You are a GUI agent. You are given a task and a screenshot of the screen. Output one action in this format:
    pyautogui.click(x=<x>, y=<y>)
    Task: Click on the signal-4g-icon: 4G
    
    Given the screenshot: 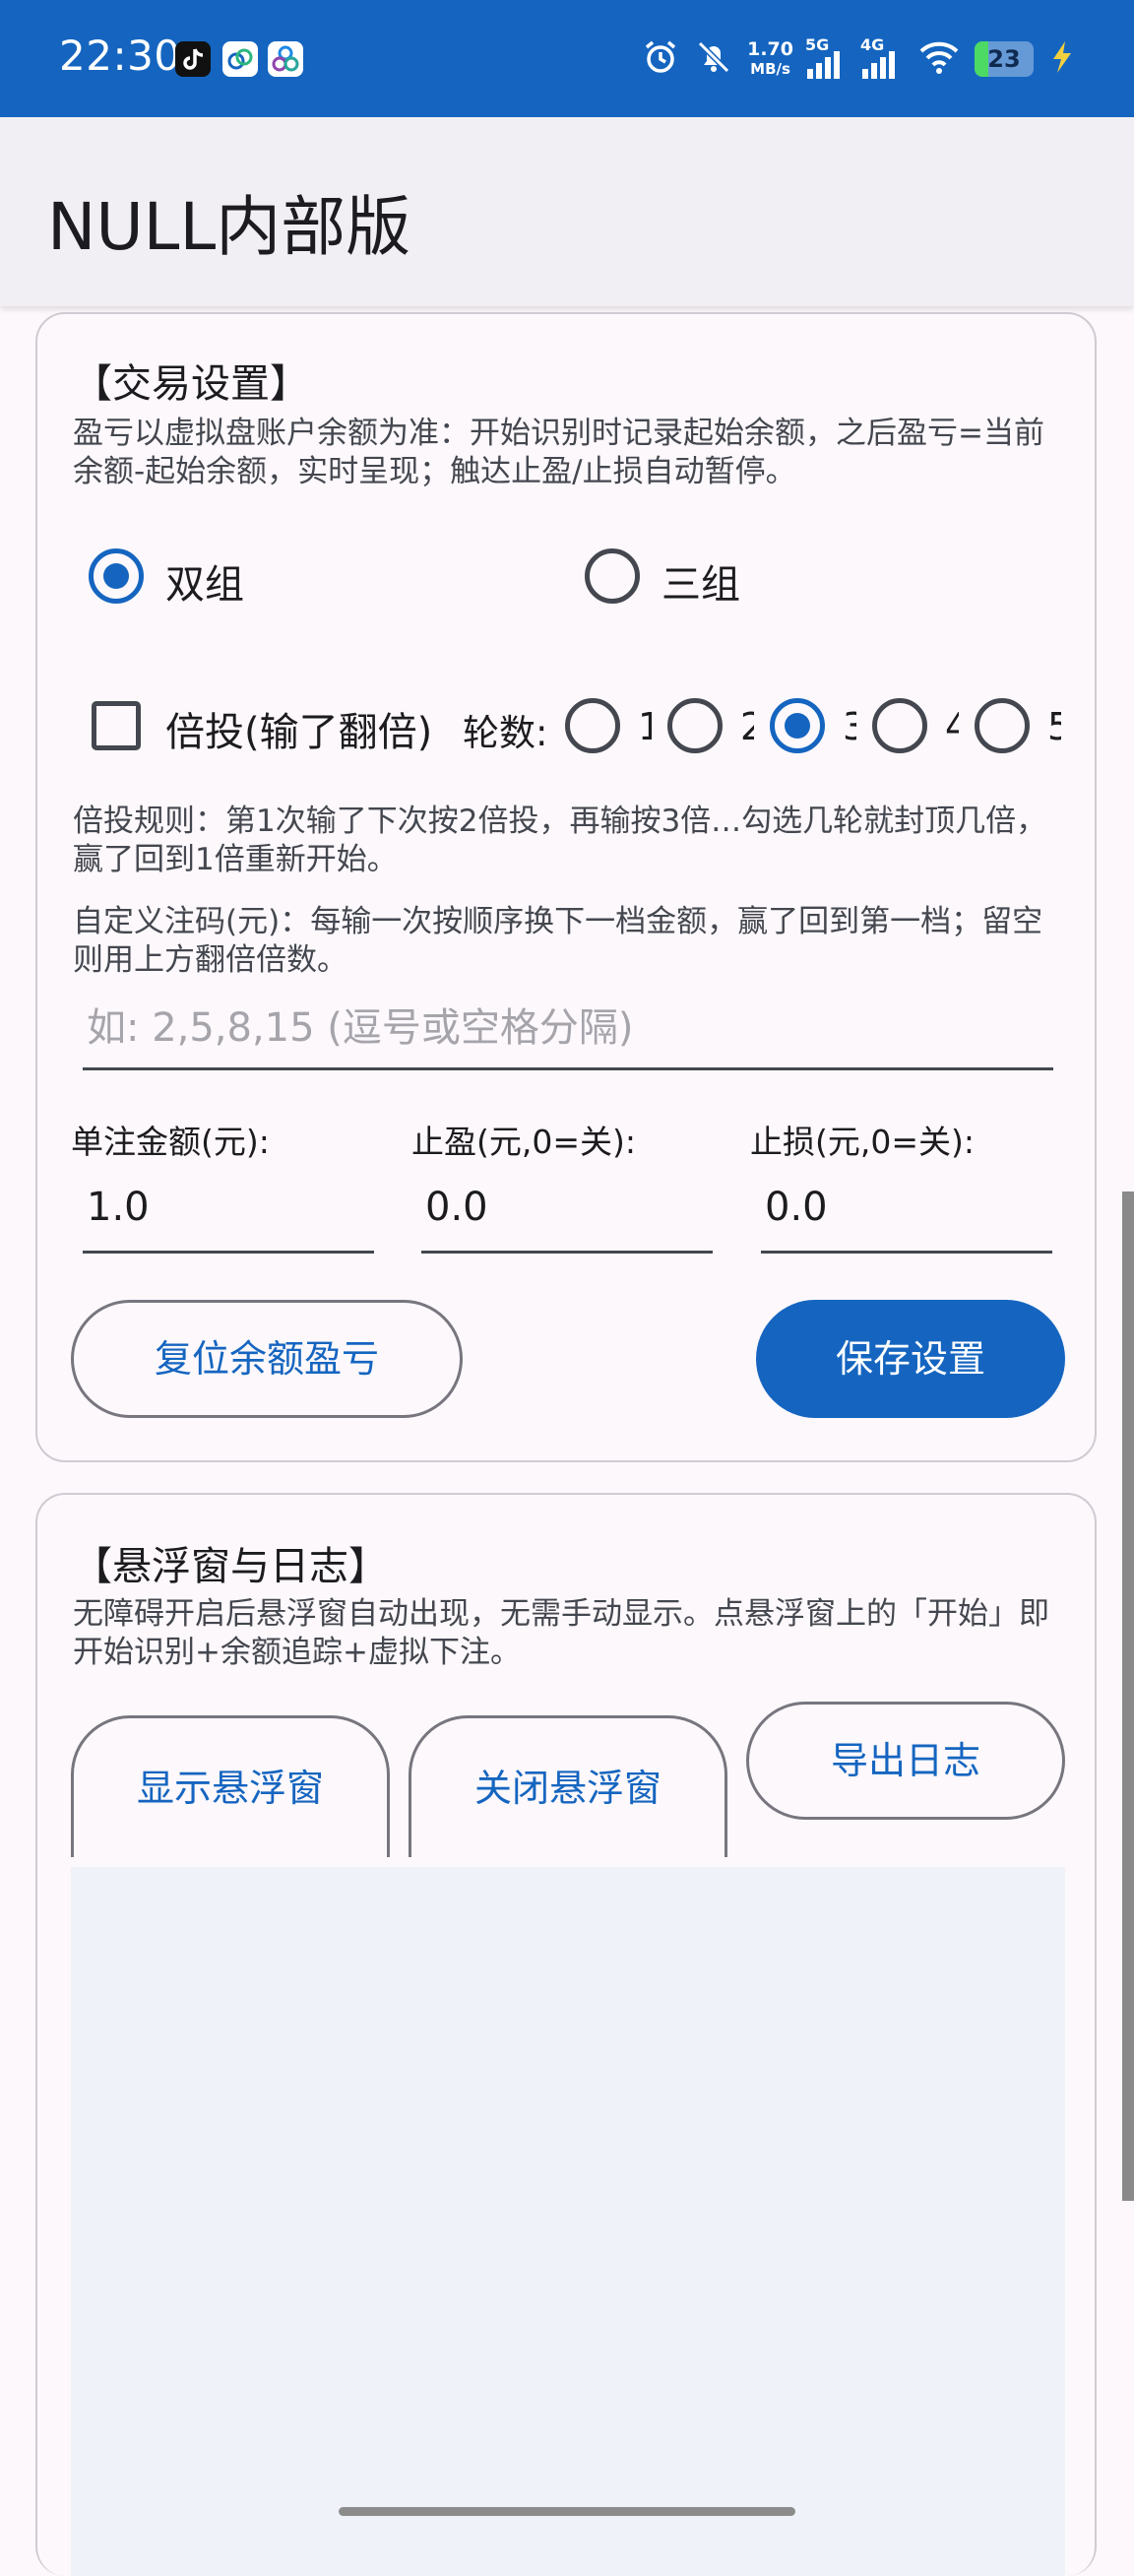 What is the action you would take?
    pyautogui.click(x=882, y=57)
    